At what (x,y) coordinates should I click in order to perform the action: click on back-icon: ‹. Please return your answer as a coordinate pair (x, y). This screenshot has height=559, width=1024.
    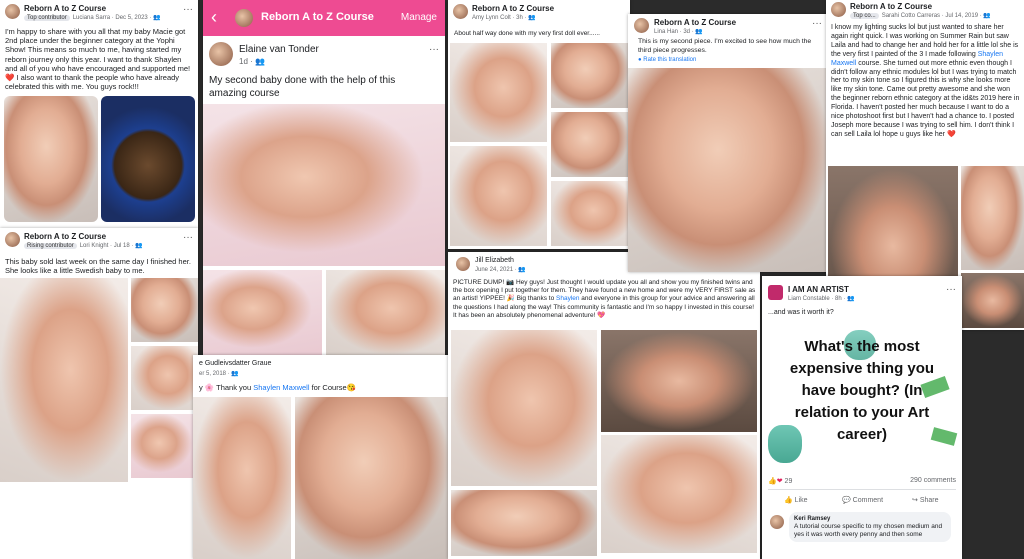
    Looking at the image, I should click on (214, 17).